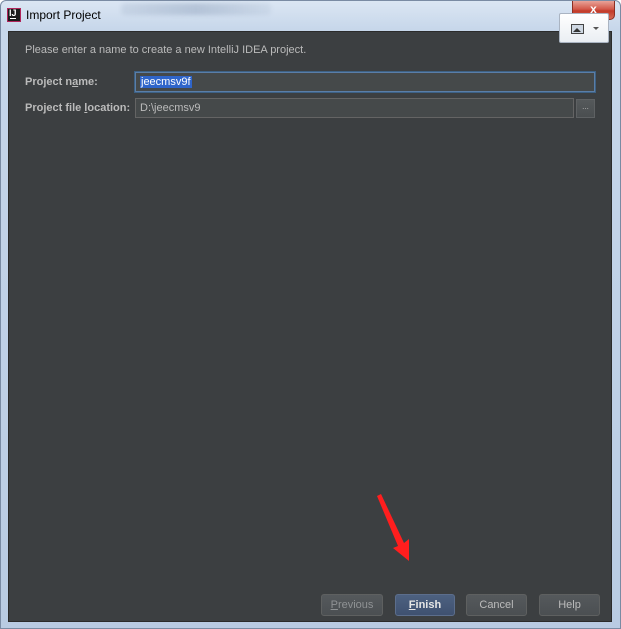 Image resolution: width=621 pixels, height=629 pixels. I want to click on project-location-value: D:\jeecmsv9, so click(170, 108).